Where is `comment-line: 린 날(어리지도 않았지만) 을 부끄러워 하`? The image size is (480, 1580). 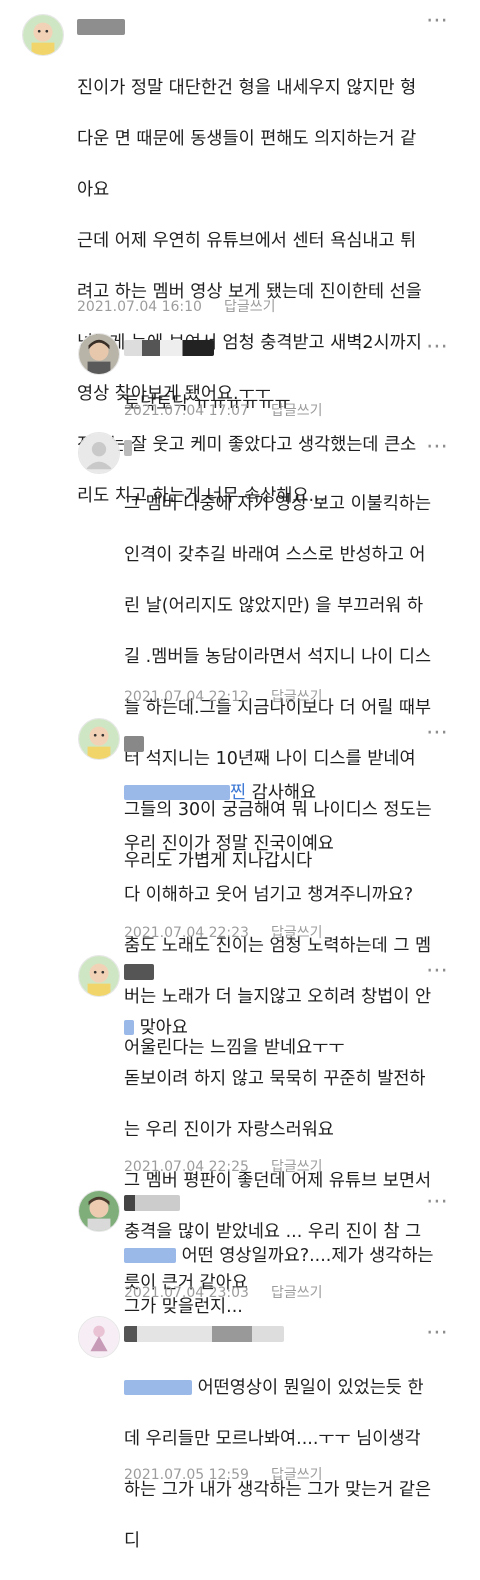
comment-line: 린 날(어리지도 않았지만) 을 부끄러워 하 is located at coordinates (274, 605).